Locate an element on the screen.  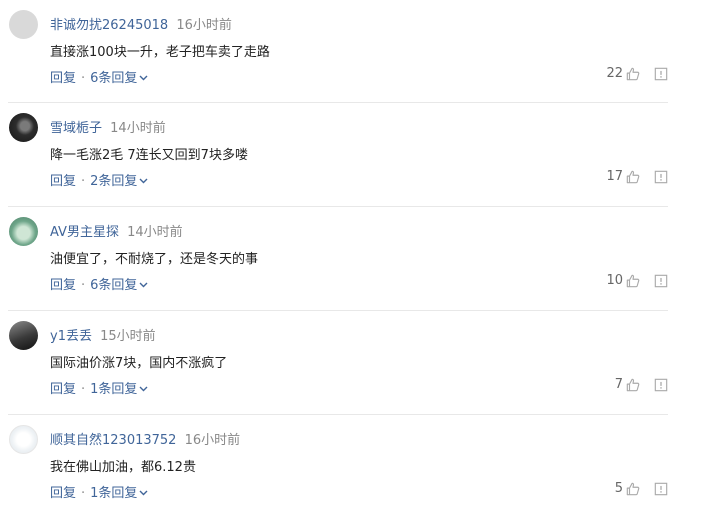
comment-header: AV男主星探 14小时前 is located at coordinates (116, 230).